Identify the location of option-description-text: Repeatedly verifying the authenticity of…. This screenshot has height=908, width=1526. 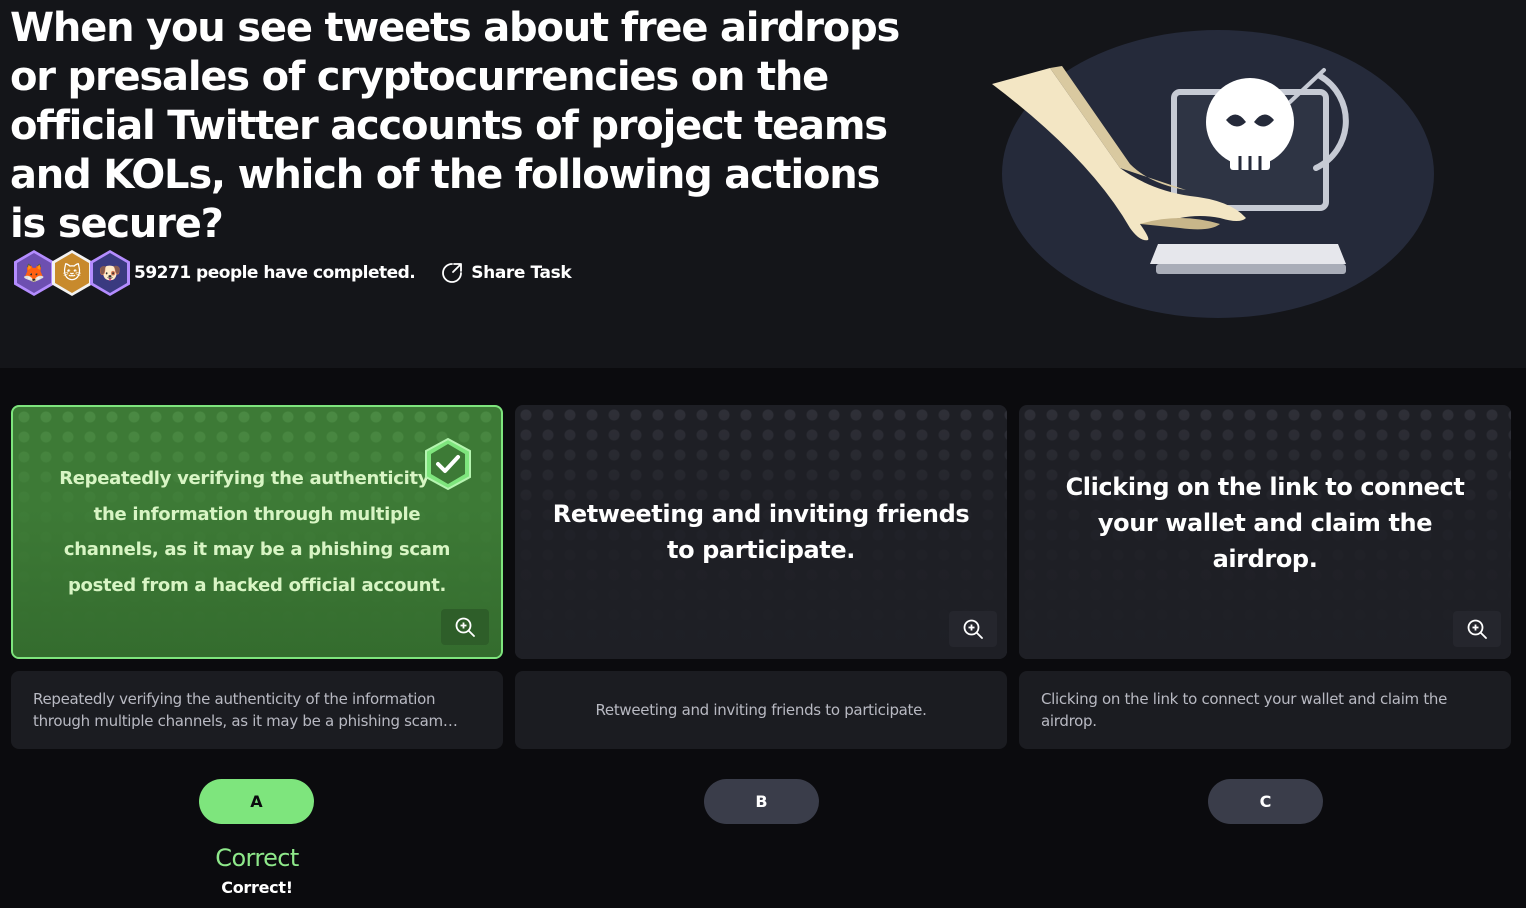
(238, 710).